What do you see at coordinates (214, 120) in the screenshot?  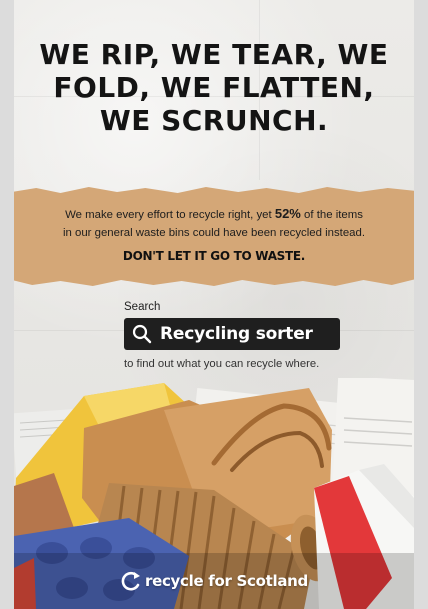 I see `headline-line-3: WE SCRUNCH.` at bounding box center [214, 120].